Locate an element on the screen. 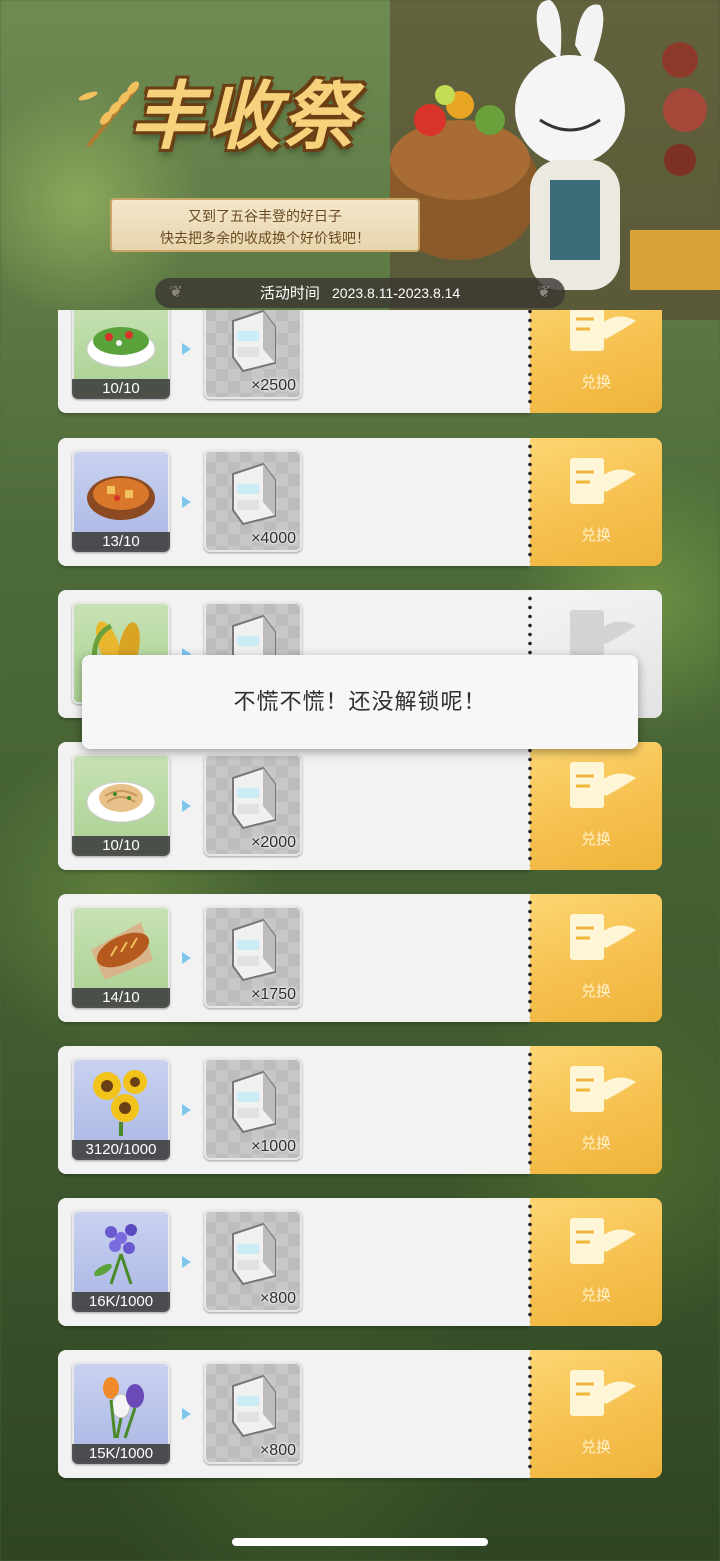 This screenshot has width=720, height=1561. ticket-perforation is located at coordinates (530, 359).